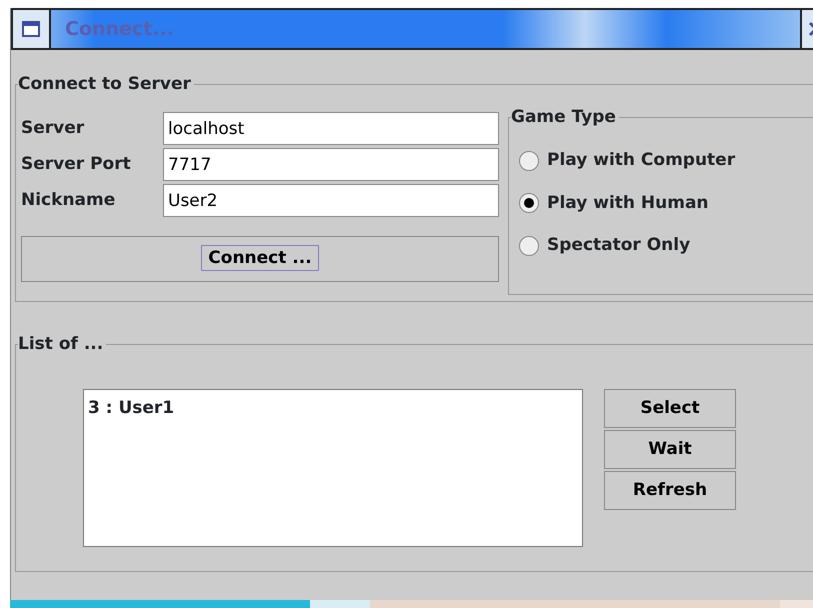 This screenshot has width=813, height=608. I want to click on window-icon, so click(31, 29).